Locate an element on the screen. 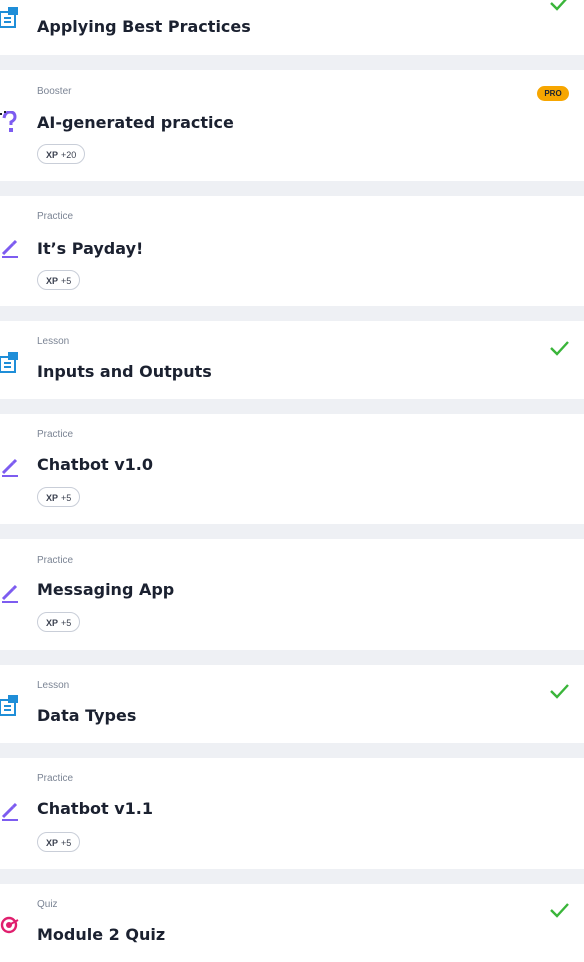  item-title: Applying Best Practices is located at coordinates (144, 26).